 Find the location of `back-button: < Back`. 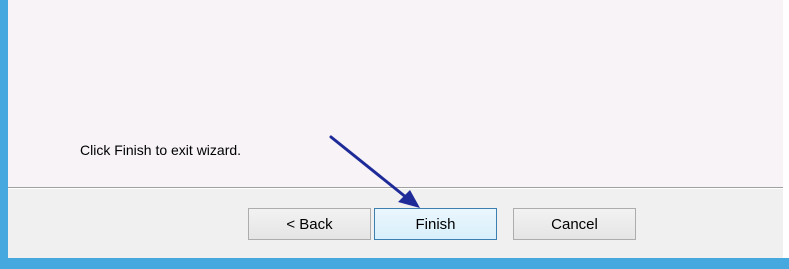

back-button: < Back is located at coordinates (309, 224).